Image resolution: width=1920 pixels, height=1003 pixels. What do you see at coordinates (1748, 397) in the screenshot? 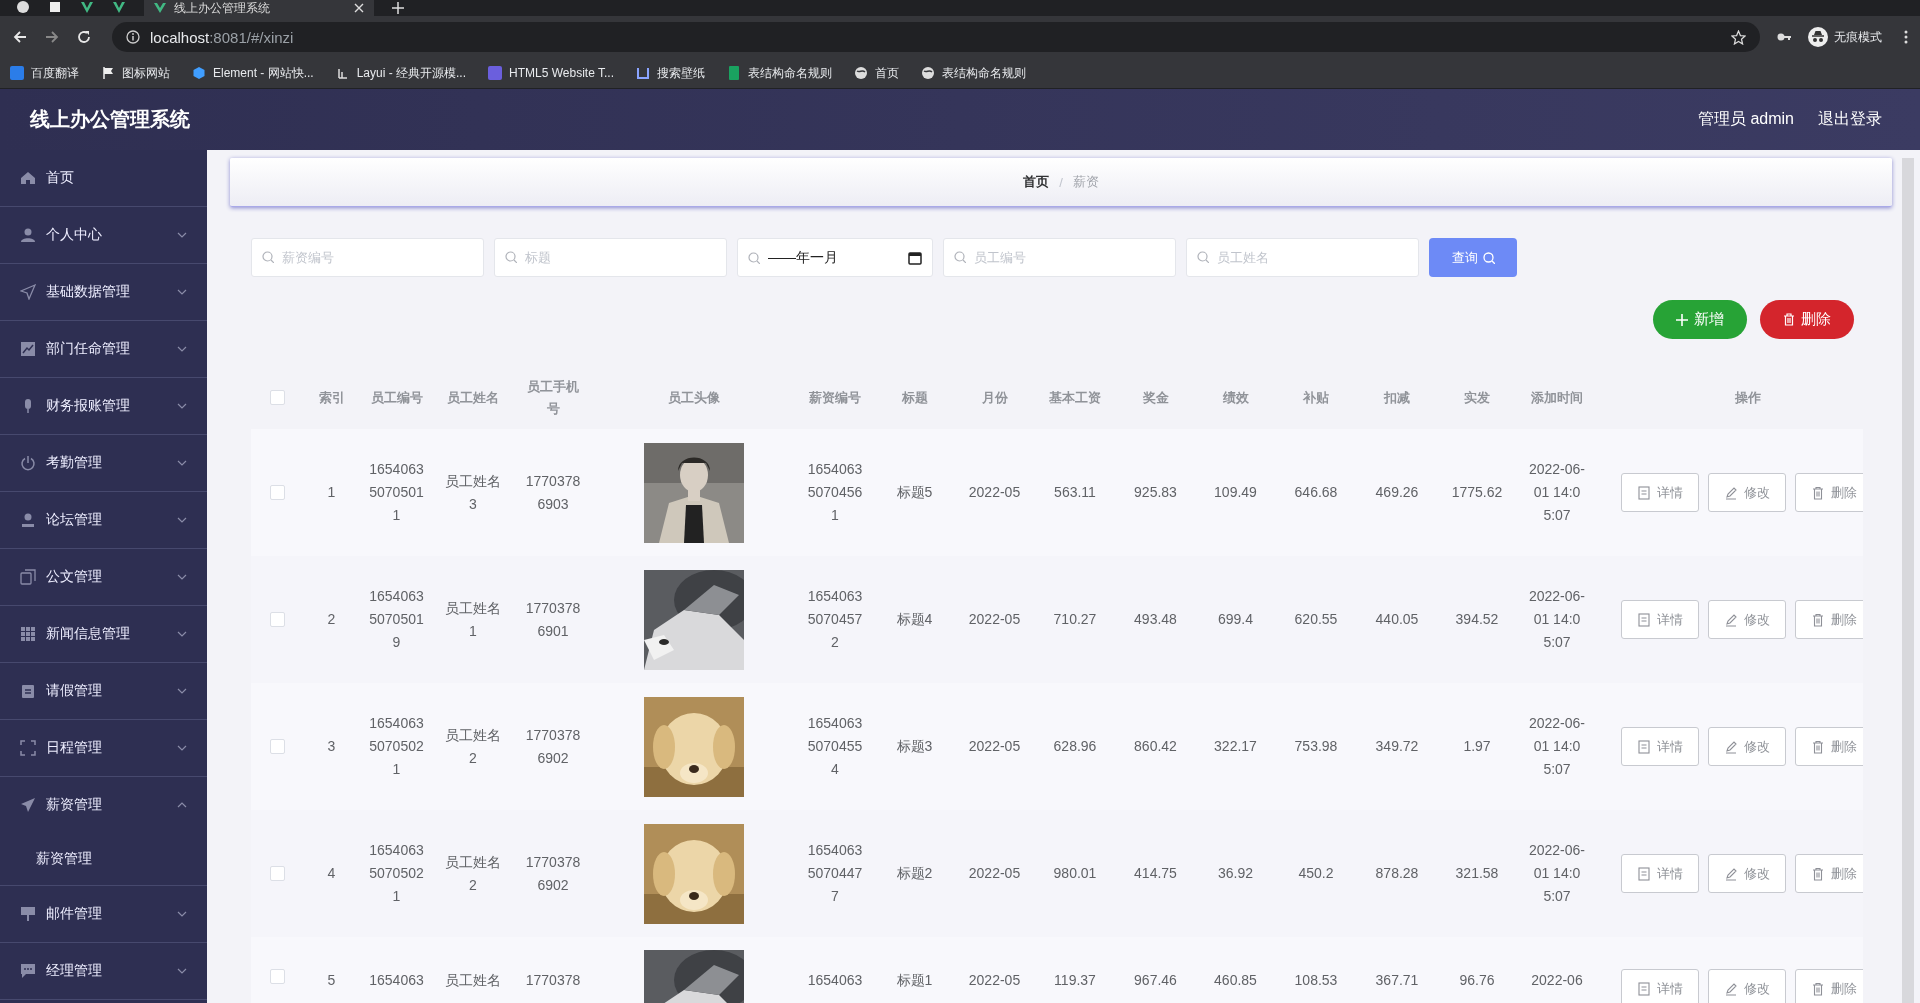
I see `column-header: 操作` at bounding box center [1748, 397].